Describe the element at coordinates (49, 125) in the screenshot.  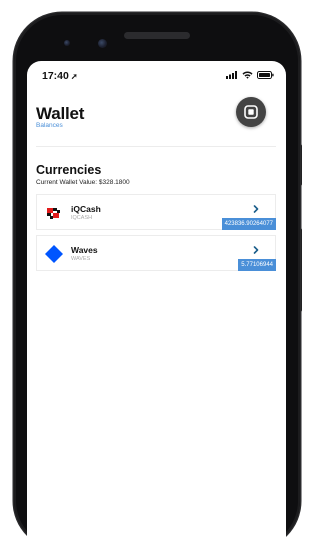
I see `page-subtitle: Balances` at that location.